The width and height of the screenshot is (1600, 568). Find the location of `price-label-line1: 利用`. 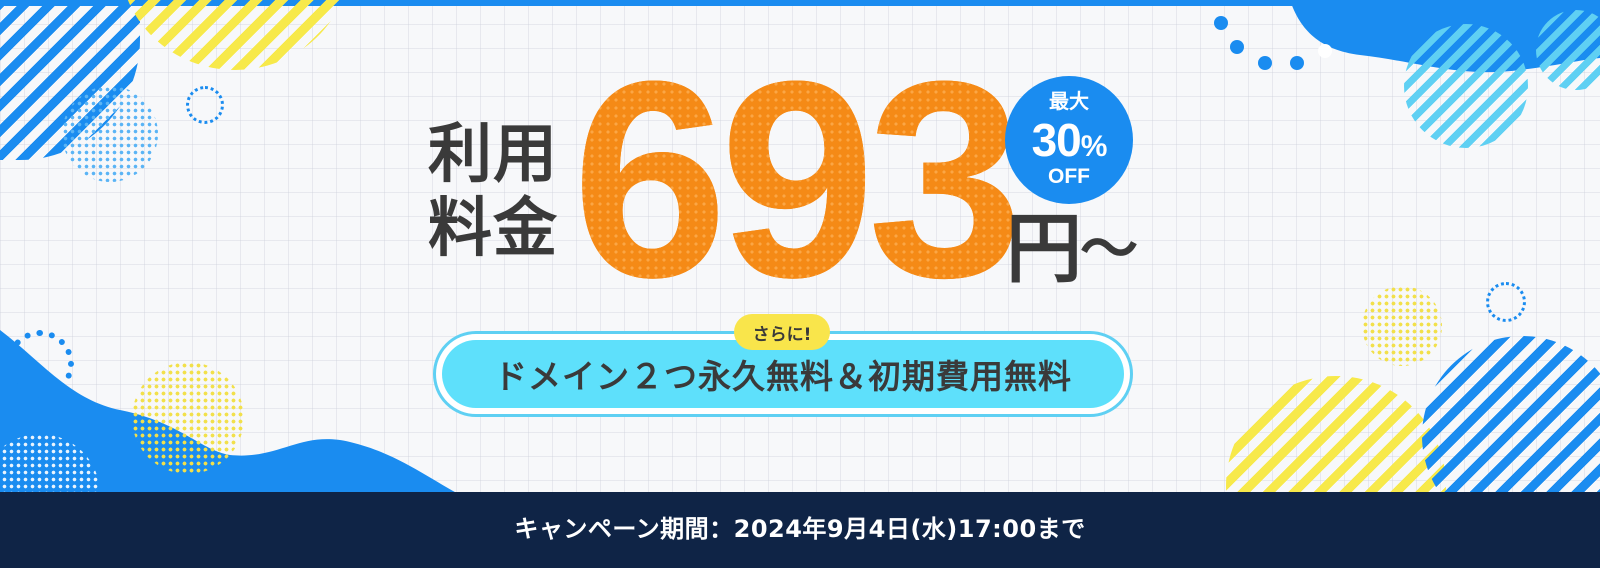

price-label-line1: 利用 is located at coordinates (493, 155).